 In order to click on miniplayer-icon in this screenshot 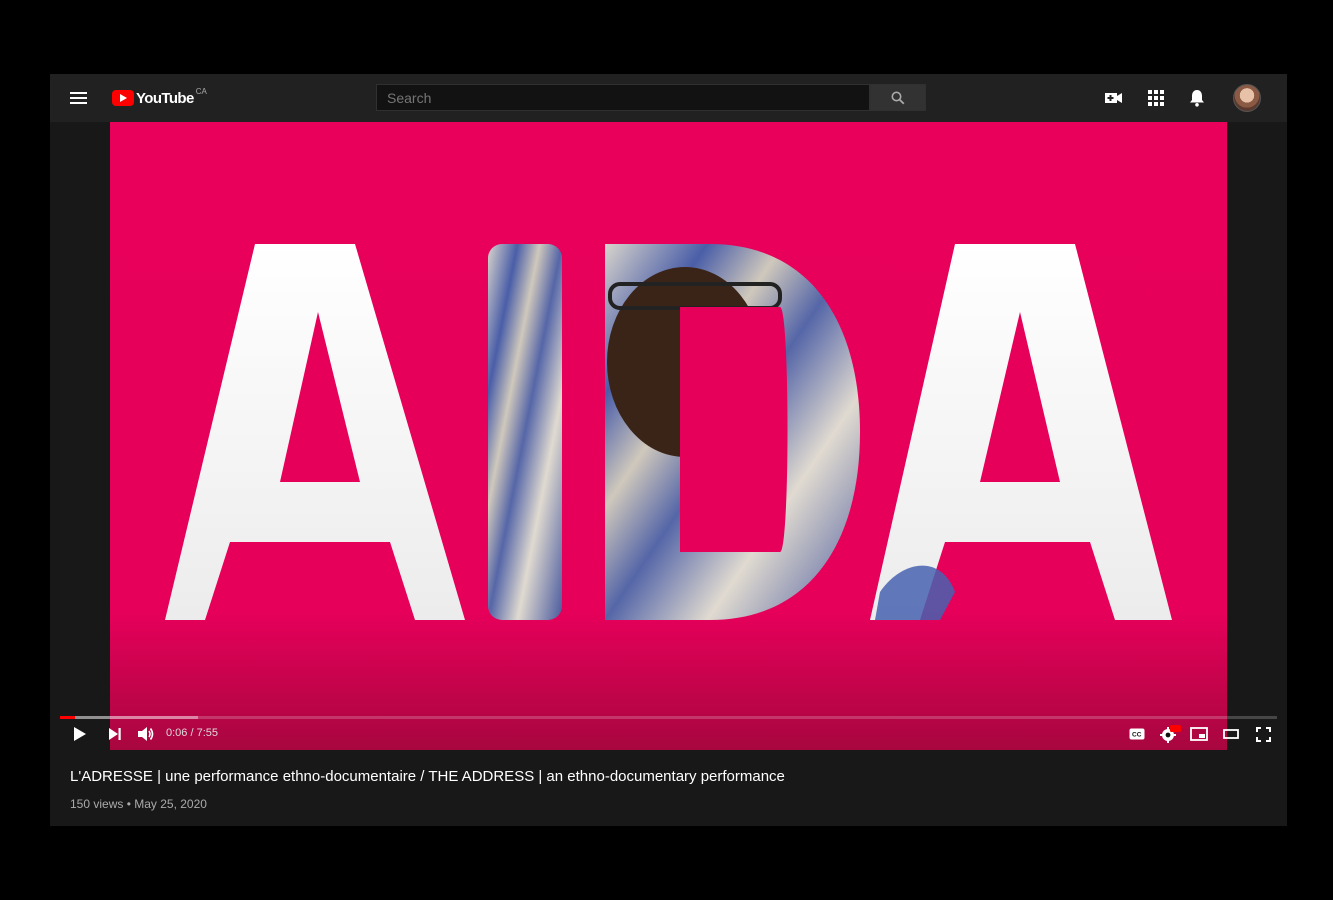, I will do `click(1199, 734)`.